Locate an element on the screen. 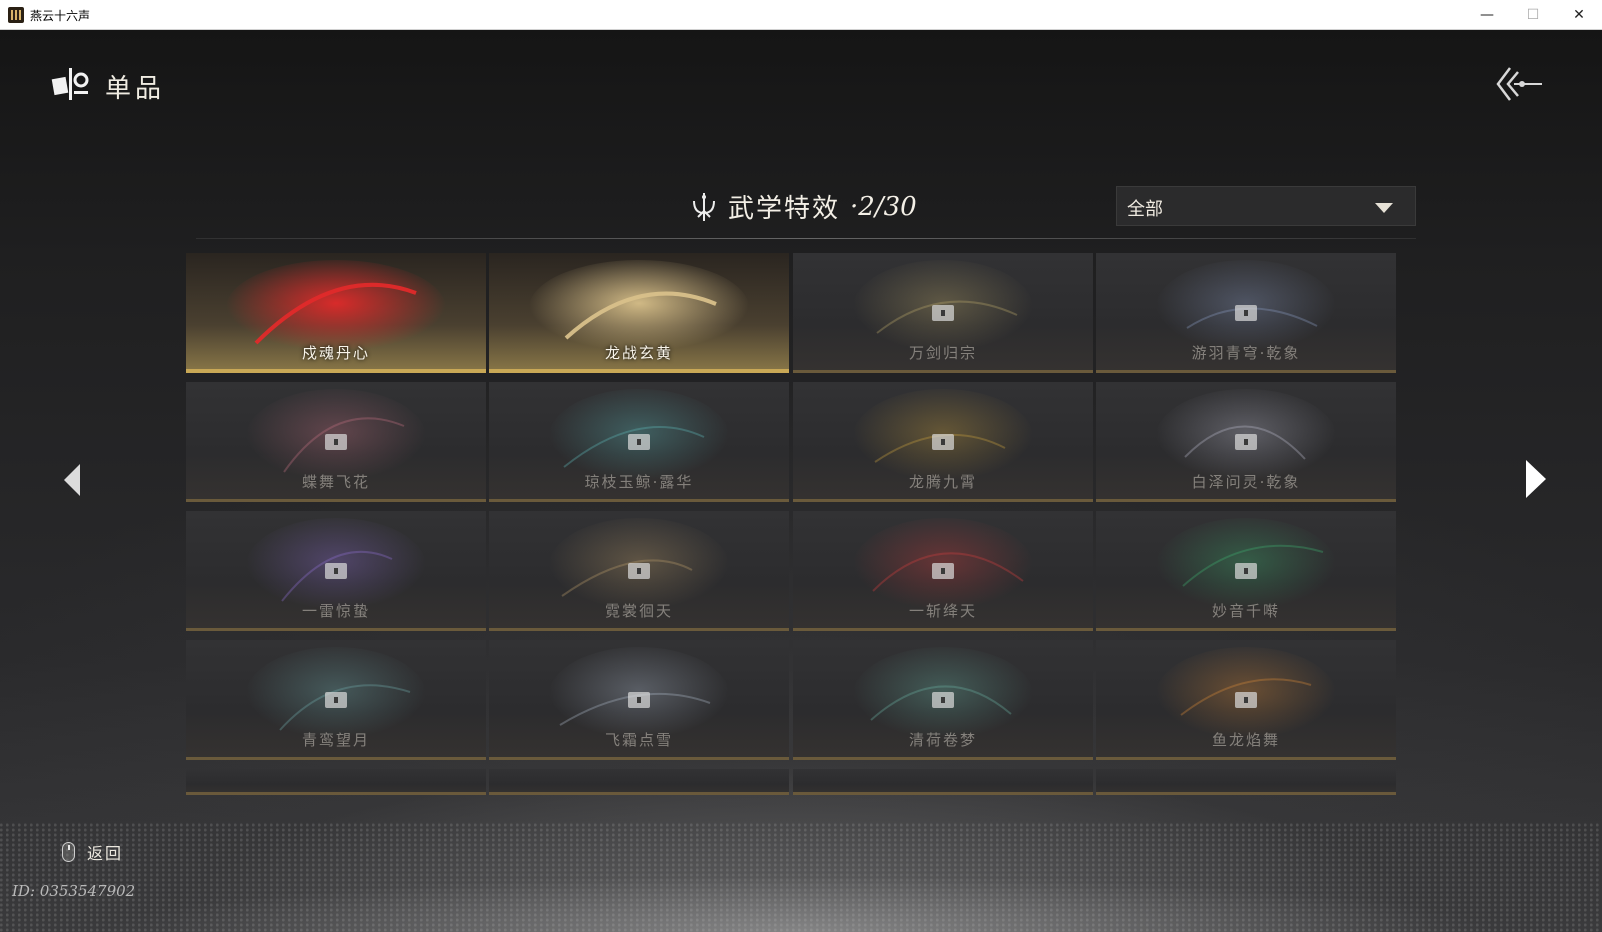 This screenshot has width=1602, height=932. section-divider is located at coordinates (806, 238).